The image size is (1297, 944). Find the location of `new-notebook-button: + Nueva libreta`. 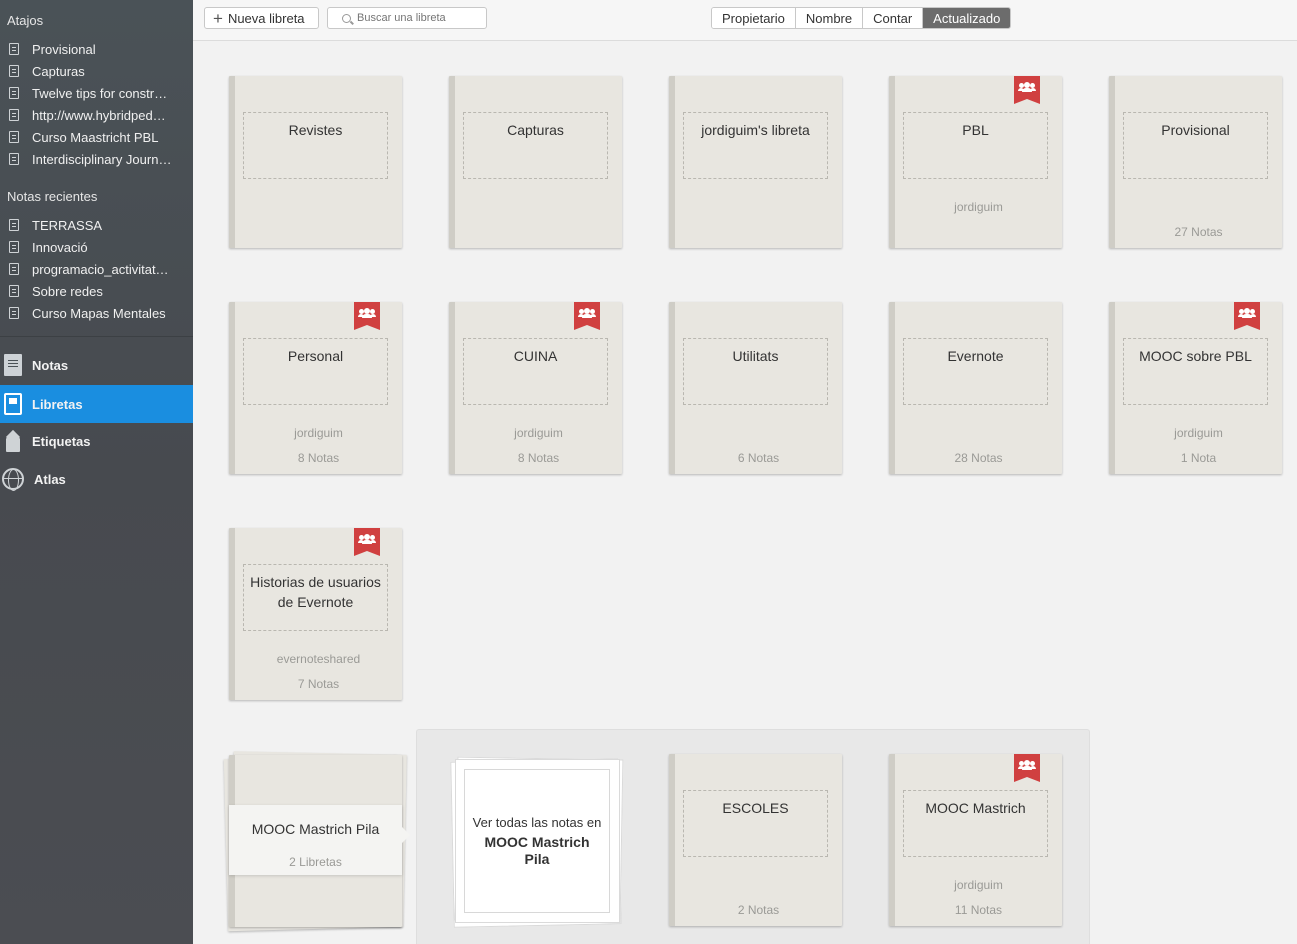

new-notebook-button: + Nueva libreta is located at coordinates (261, 18).